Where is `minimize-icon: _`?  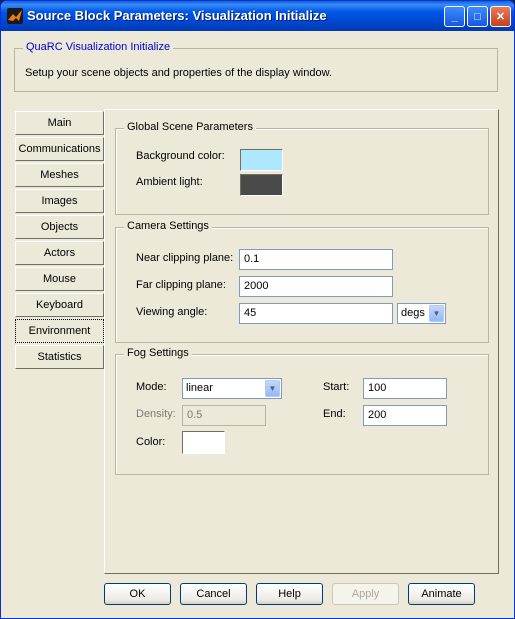 minimize-icon: _ is located at coordinates (454, 16).